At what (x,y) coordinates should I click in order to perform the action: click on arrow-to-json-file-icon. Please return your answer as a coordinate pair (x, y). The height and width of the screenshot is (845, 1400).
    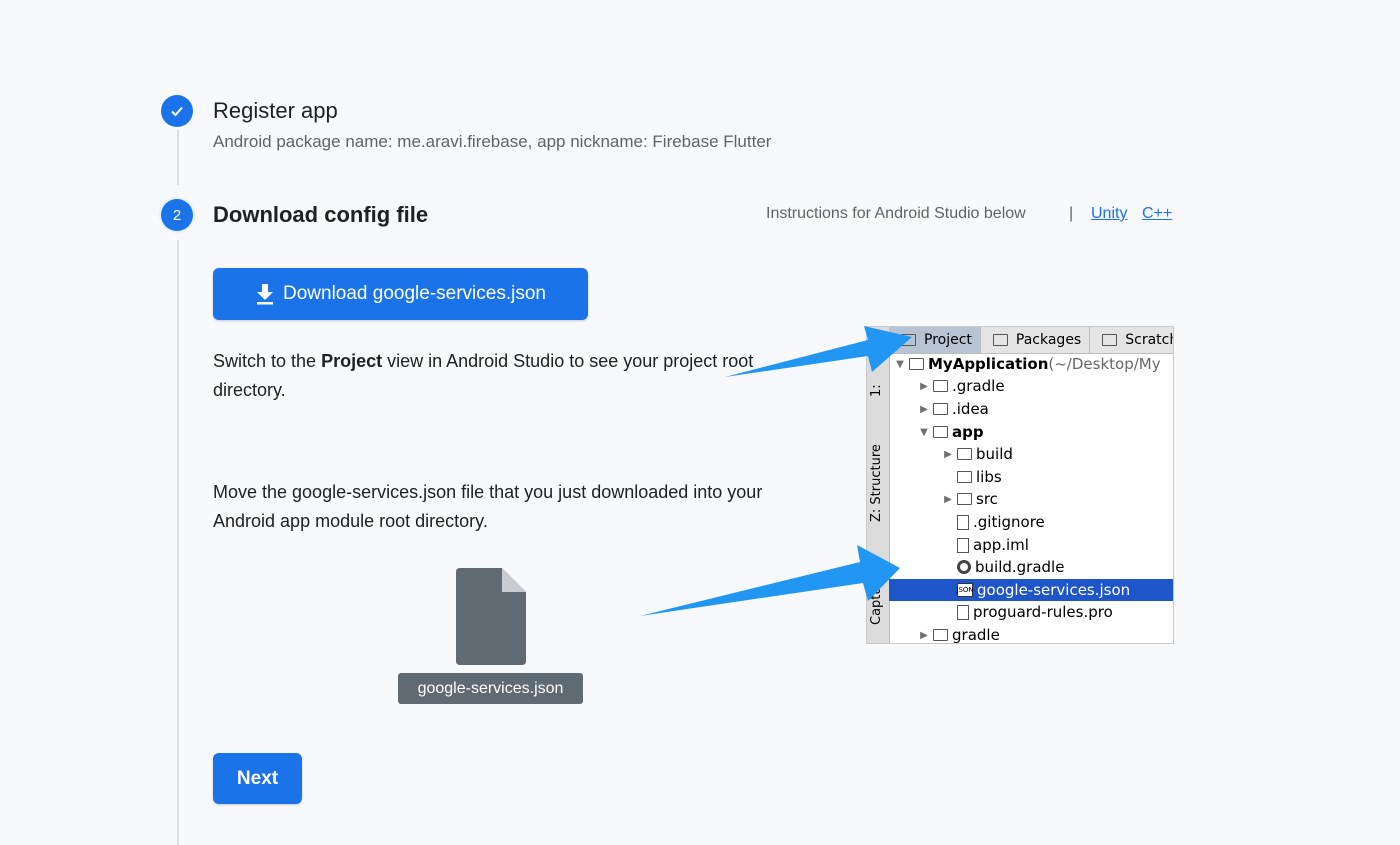
    Looking at the image, I should click on (770, 580).